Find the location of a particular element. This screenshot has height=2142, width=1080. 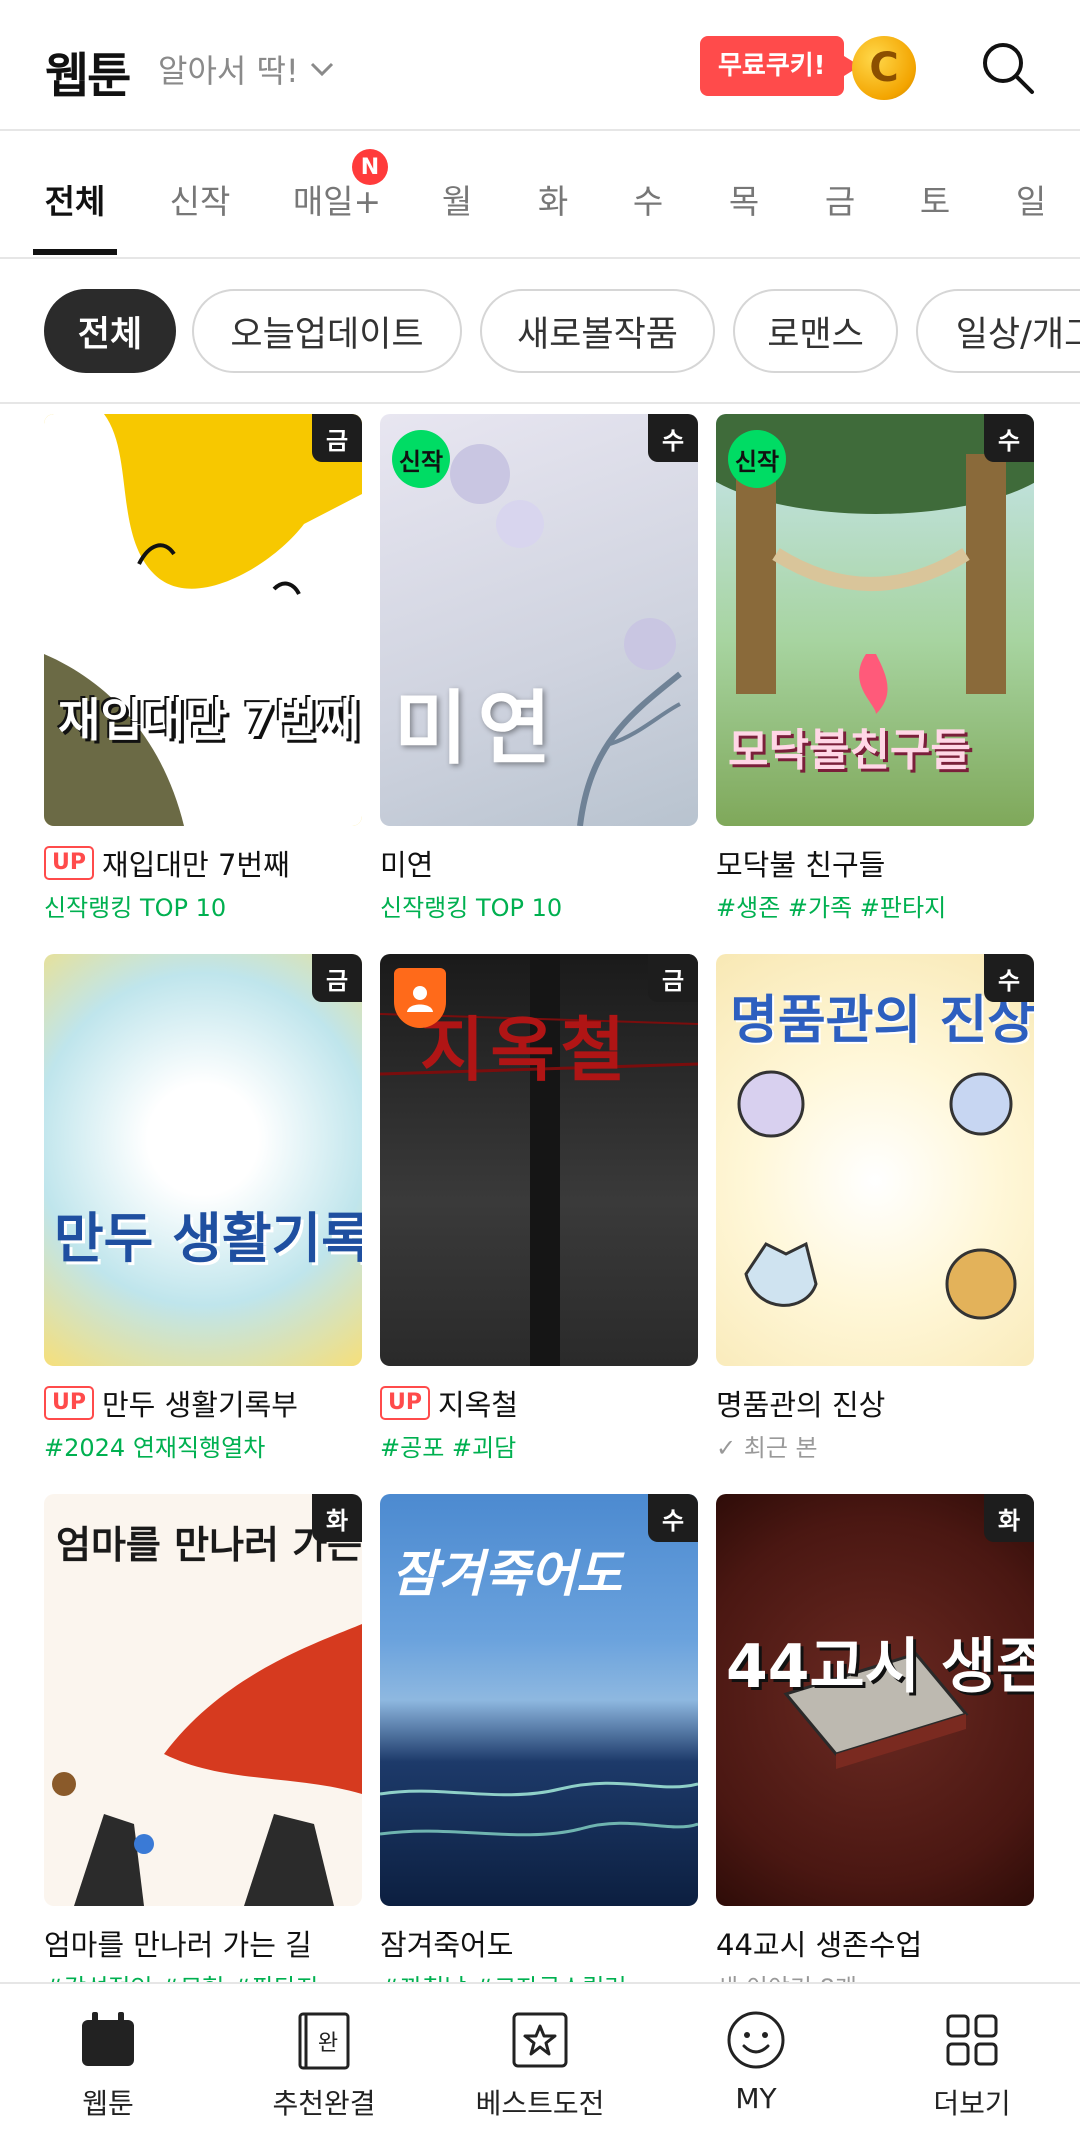

nav-recommended-completed: 완 추천완결 is located at coordinates (324, 2063).